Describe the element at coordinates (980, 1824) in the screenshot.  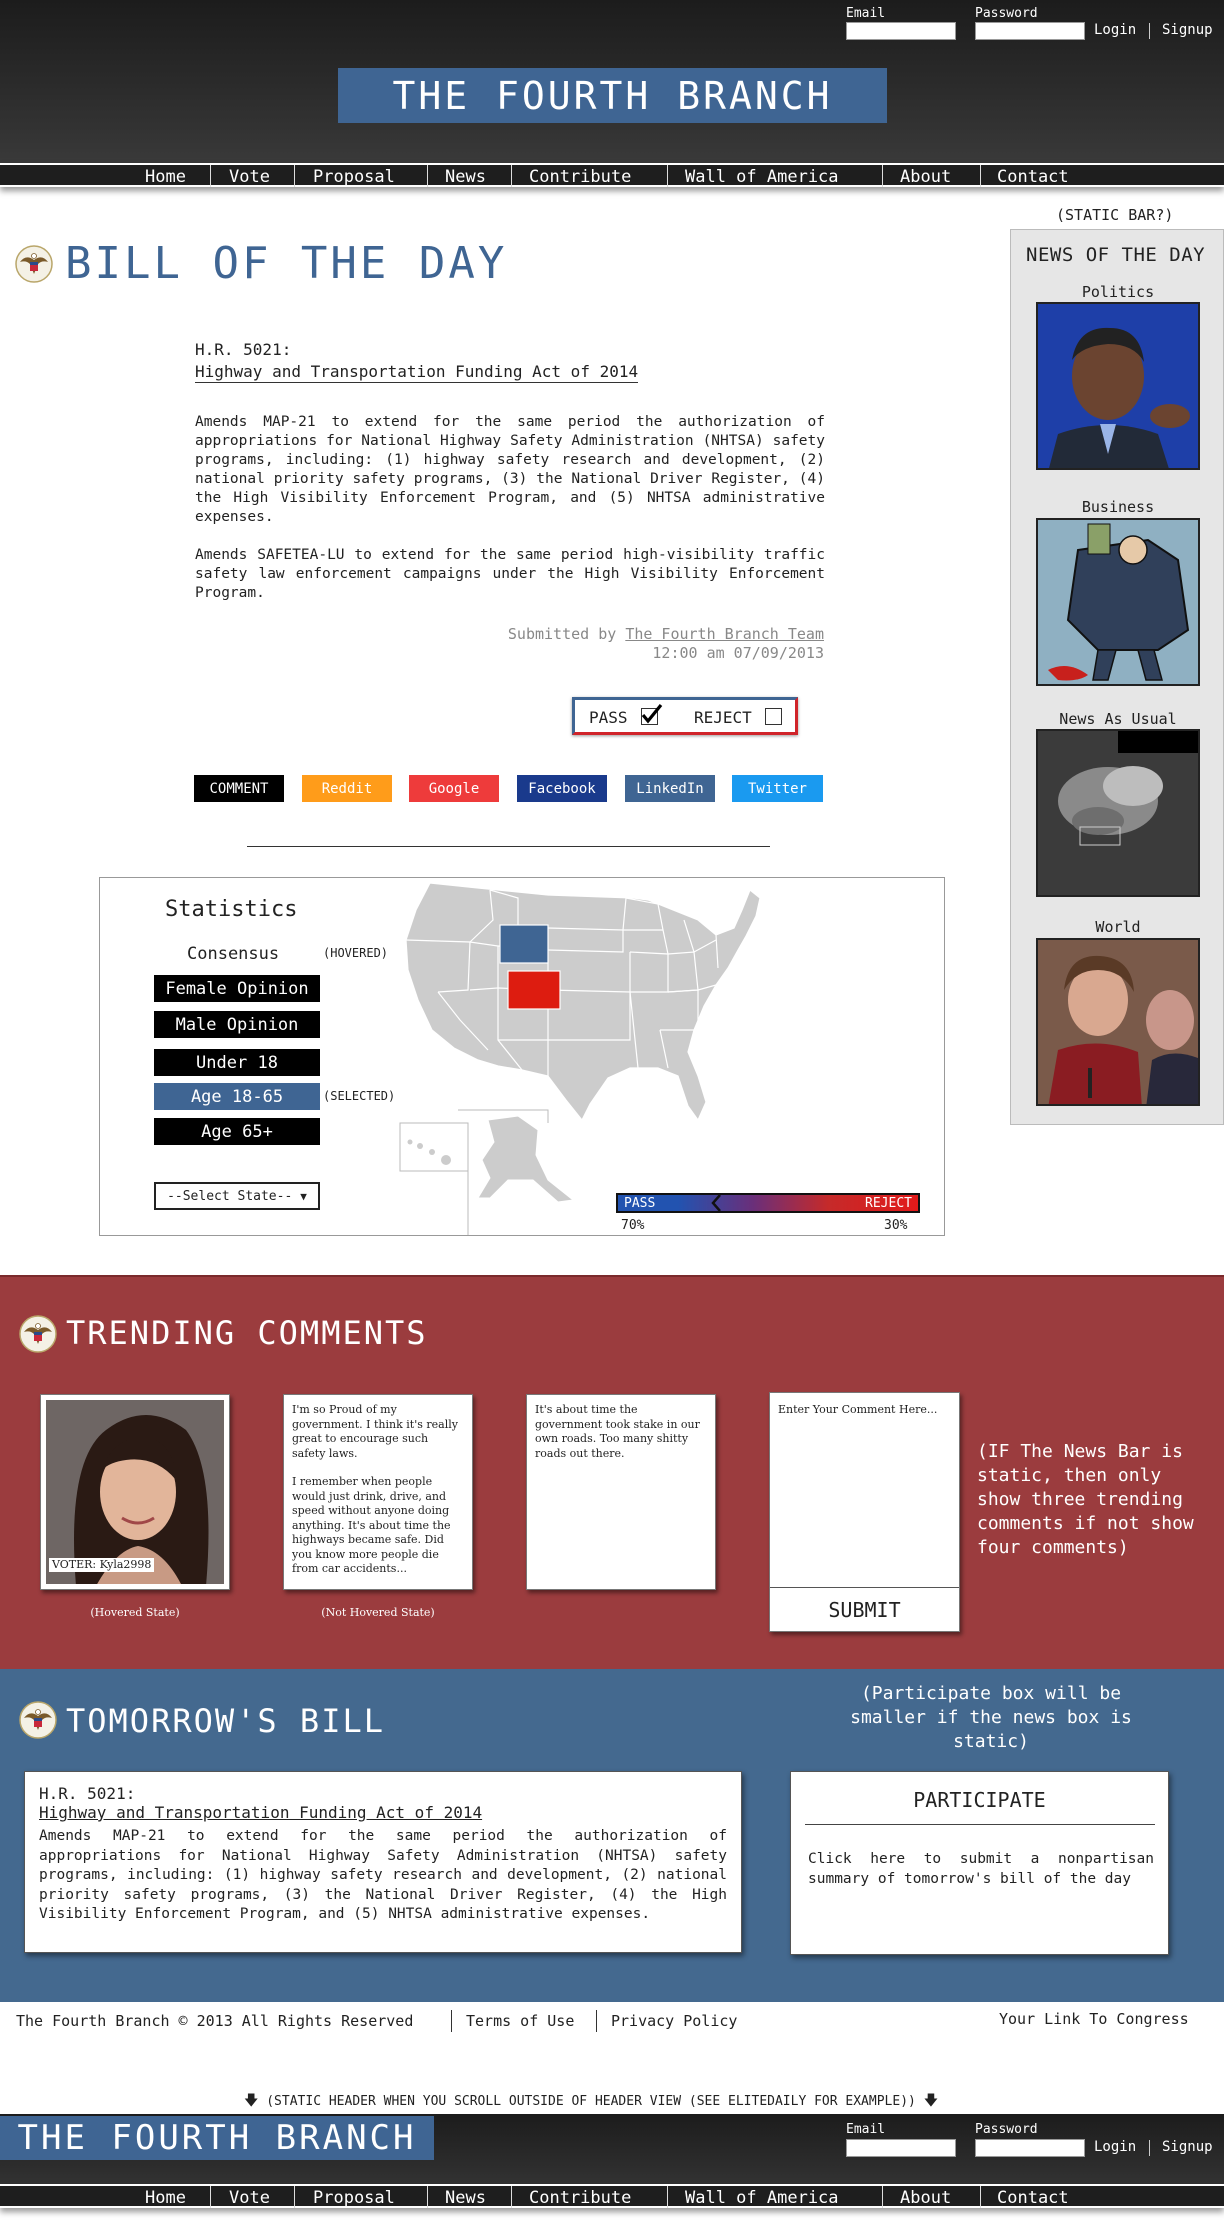
I see `participate-divider` at that location.